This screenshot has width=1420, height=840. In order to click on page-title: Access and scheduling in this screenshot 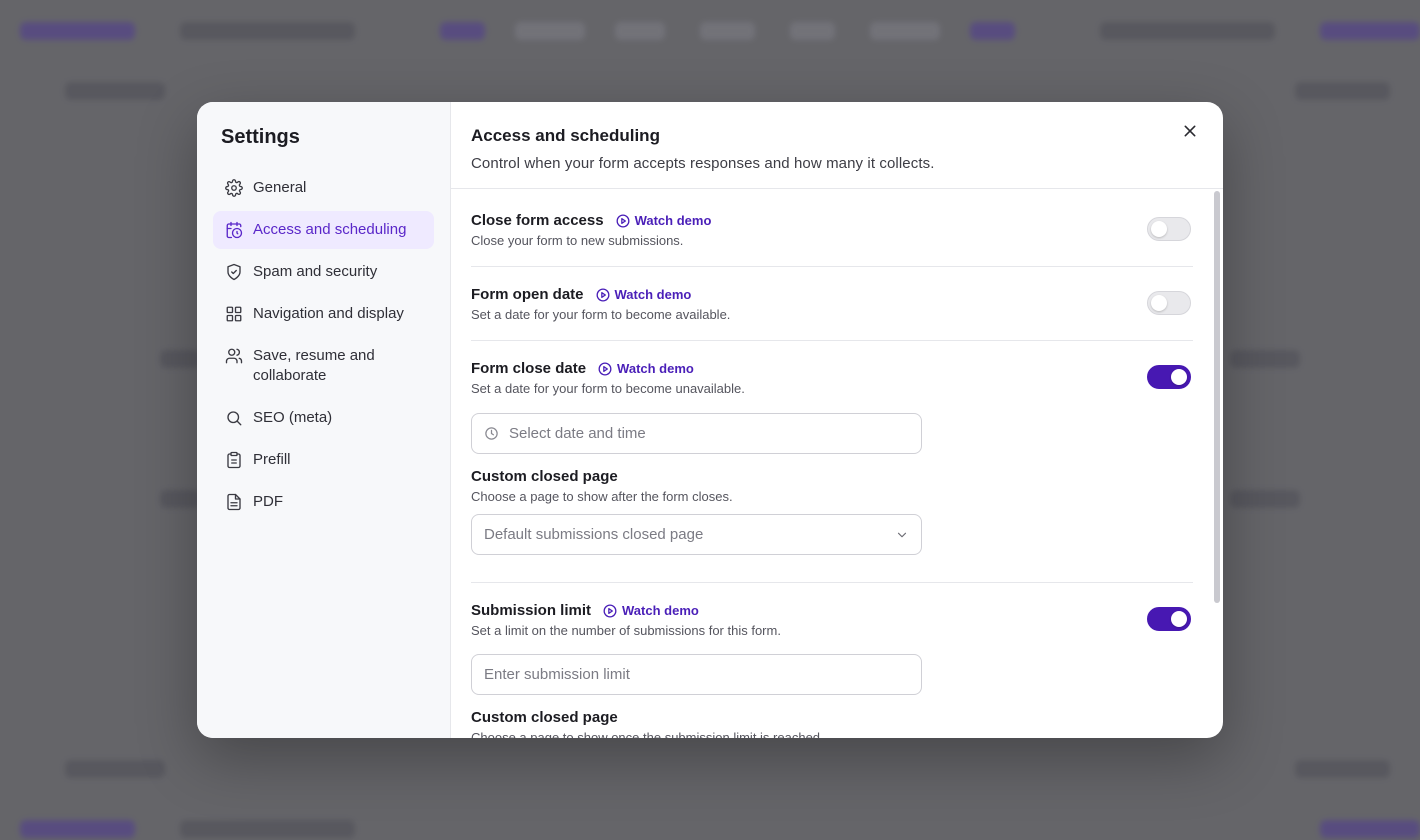, I will do `click(565, 135)`.